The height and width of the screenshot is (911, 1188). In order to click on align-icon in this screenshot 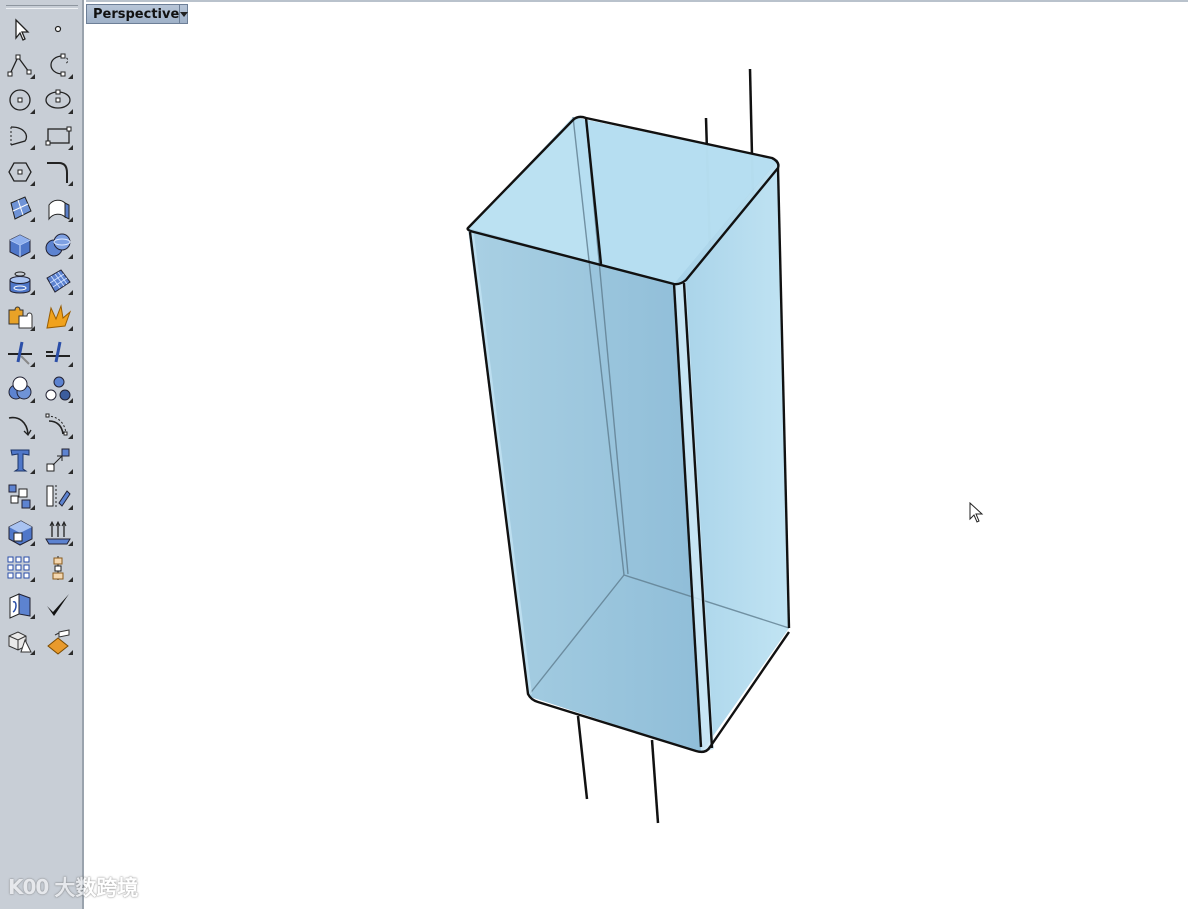, I will do `click(58, 568)`.